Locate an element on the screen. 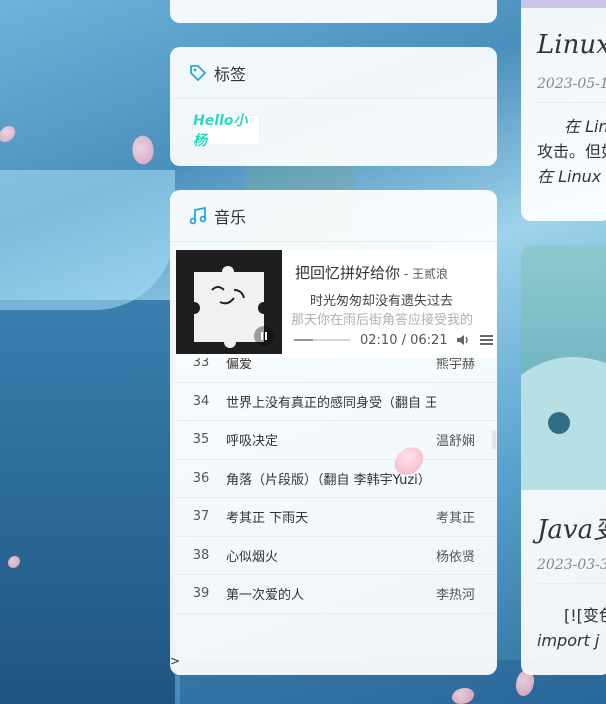 The height and width of the screenshot is (704, 606). time-display: 02:10 / 06:21 is located at coordinates (404, 340).